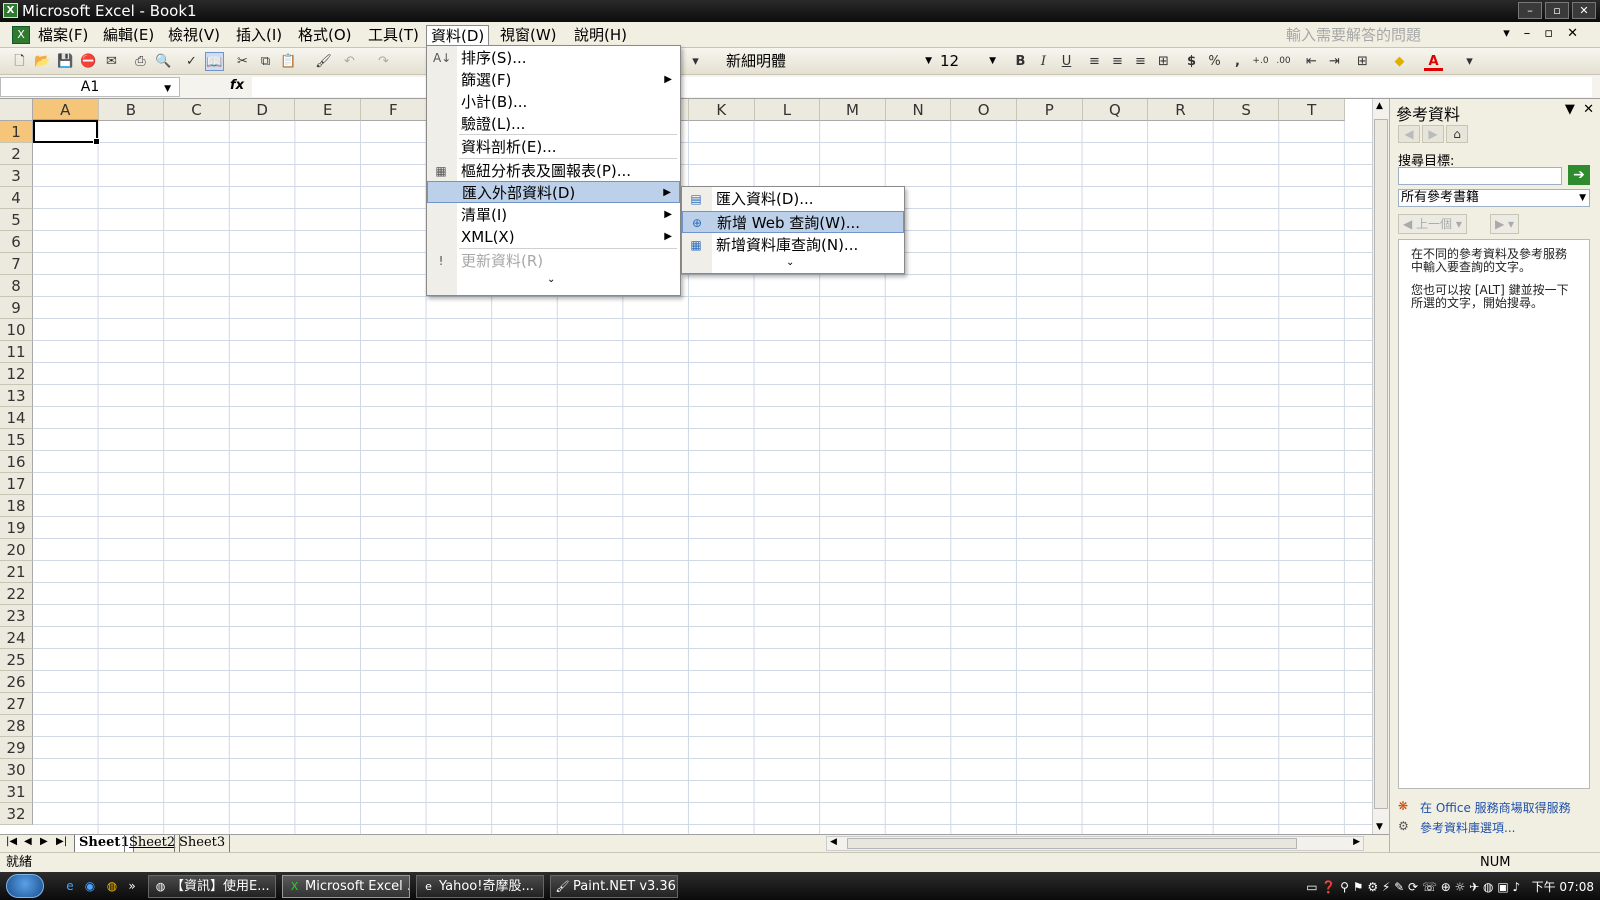  Describe the element at coordinates (853, 110) in the screenshot. I see `column-header-m: M` at that location.